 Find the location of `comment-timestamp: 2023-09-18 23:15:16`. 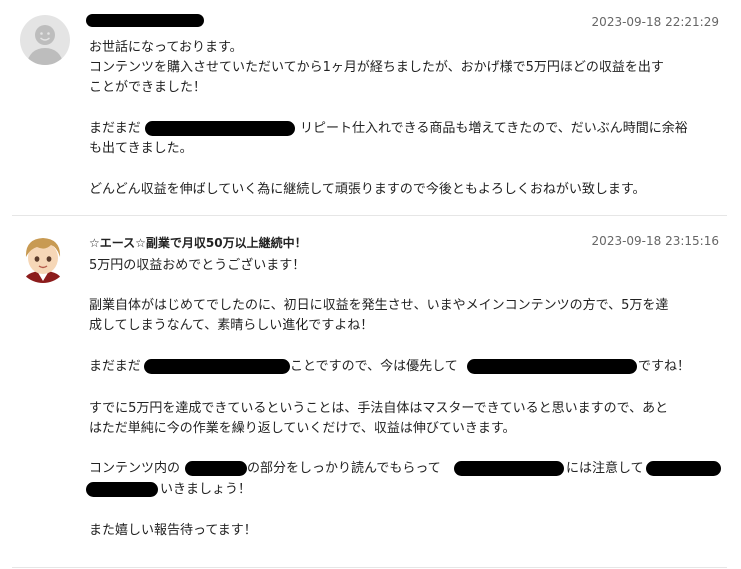

comment-timestamp: 2023-09-18 23:15:16 is located at coordinates (655, 241).